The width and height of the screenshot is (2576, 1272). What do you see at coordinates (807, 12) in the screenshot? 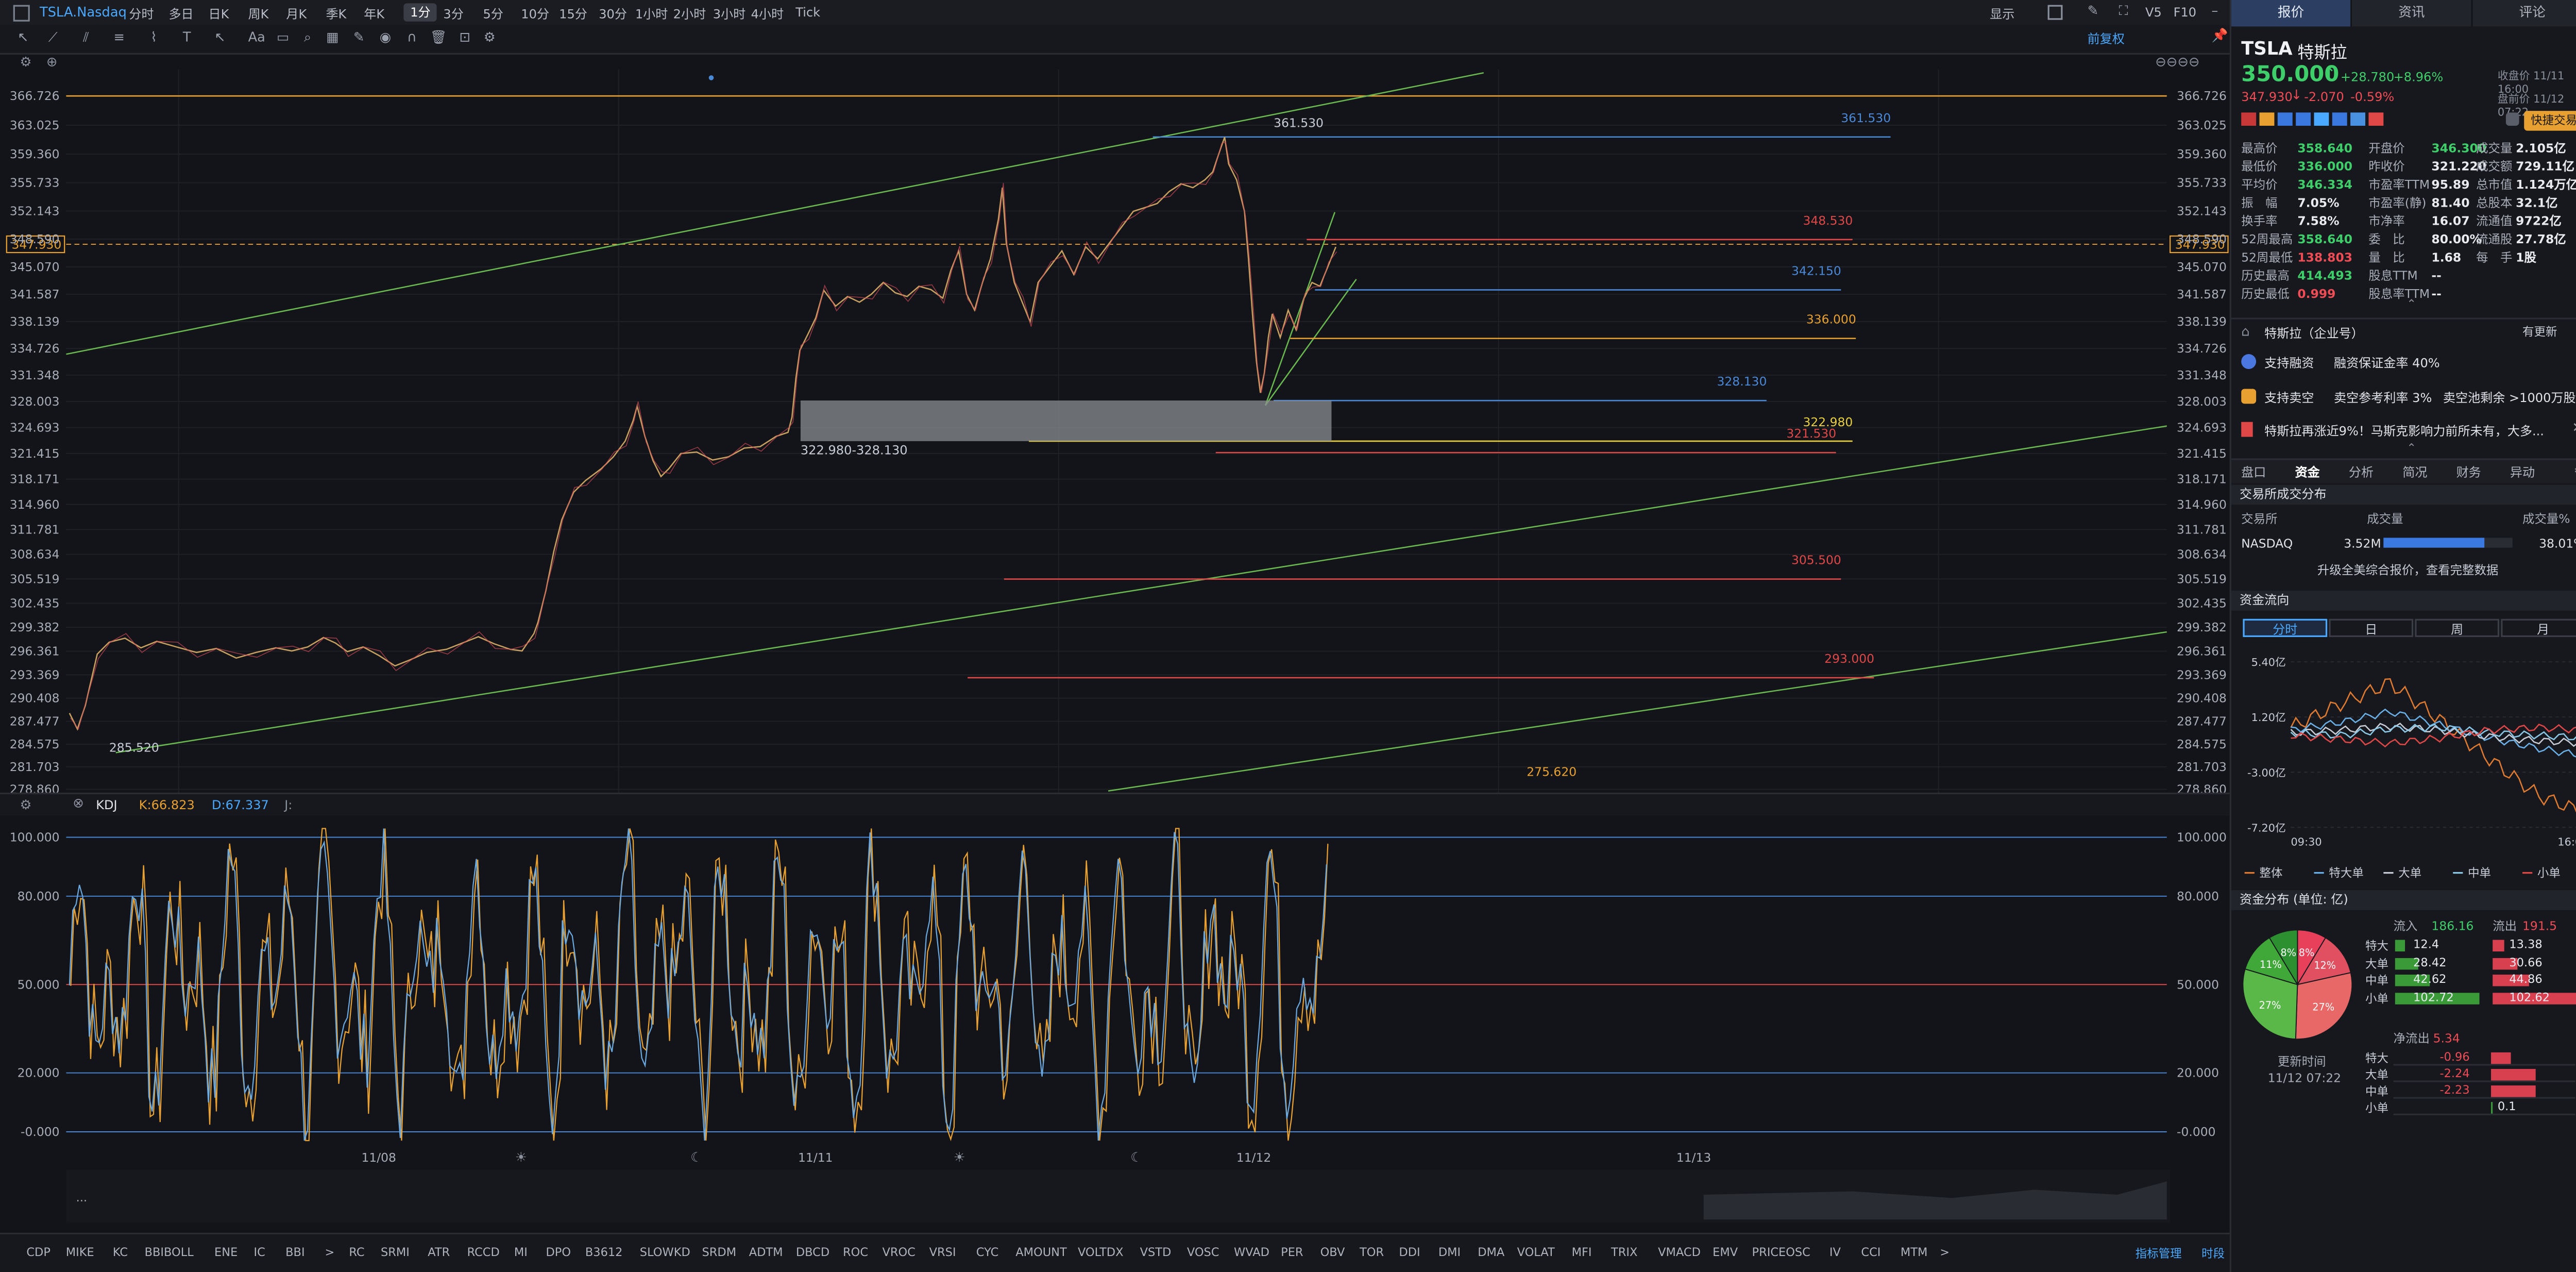
I see `timeframe-17: Tick` at bounding box center [807, 12].